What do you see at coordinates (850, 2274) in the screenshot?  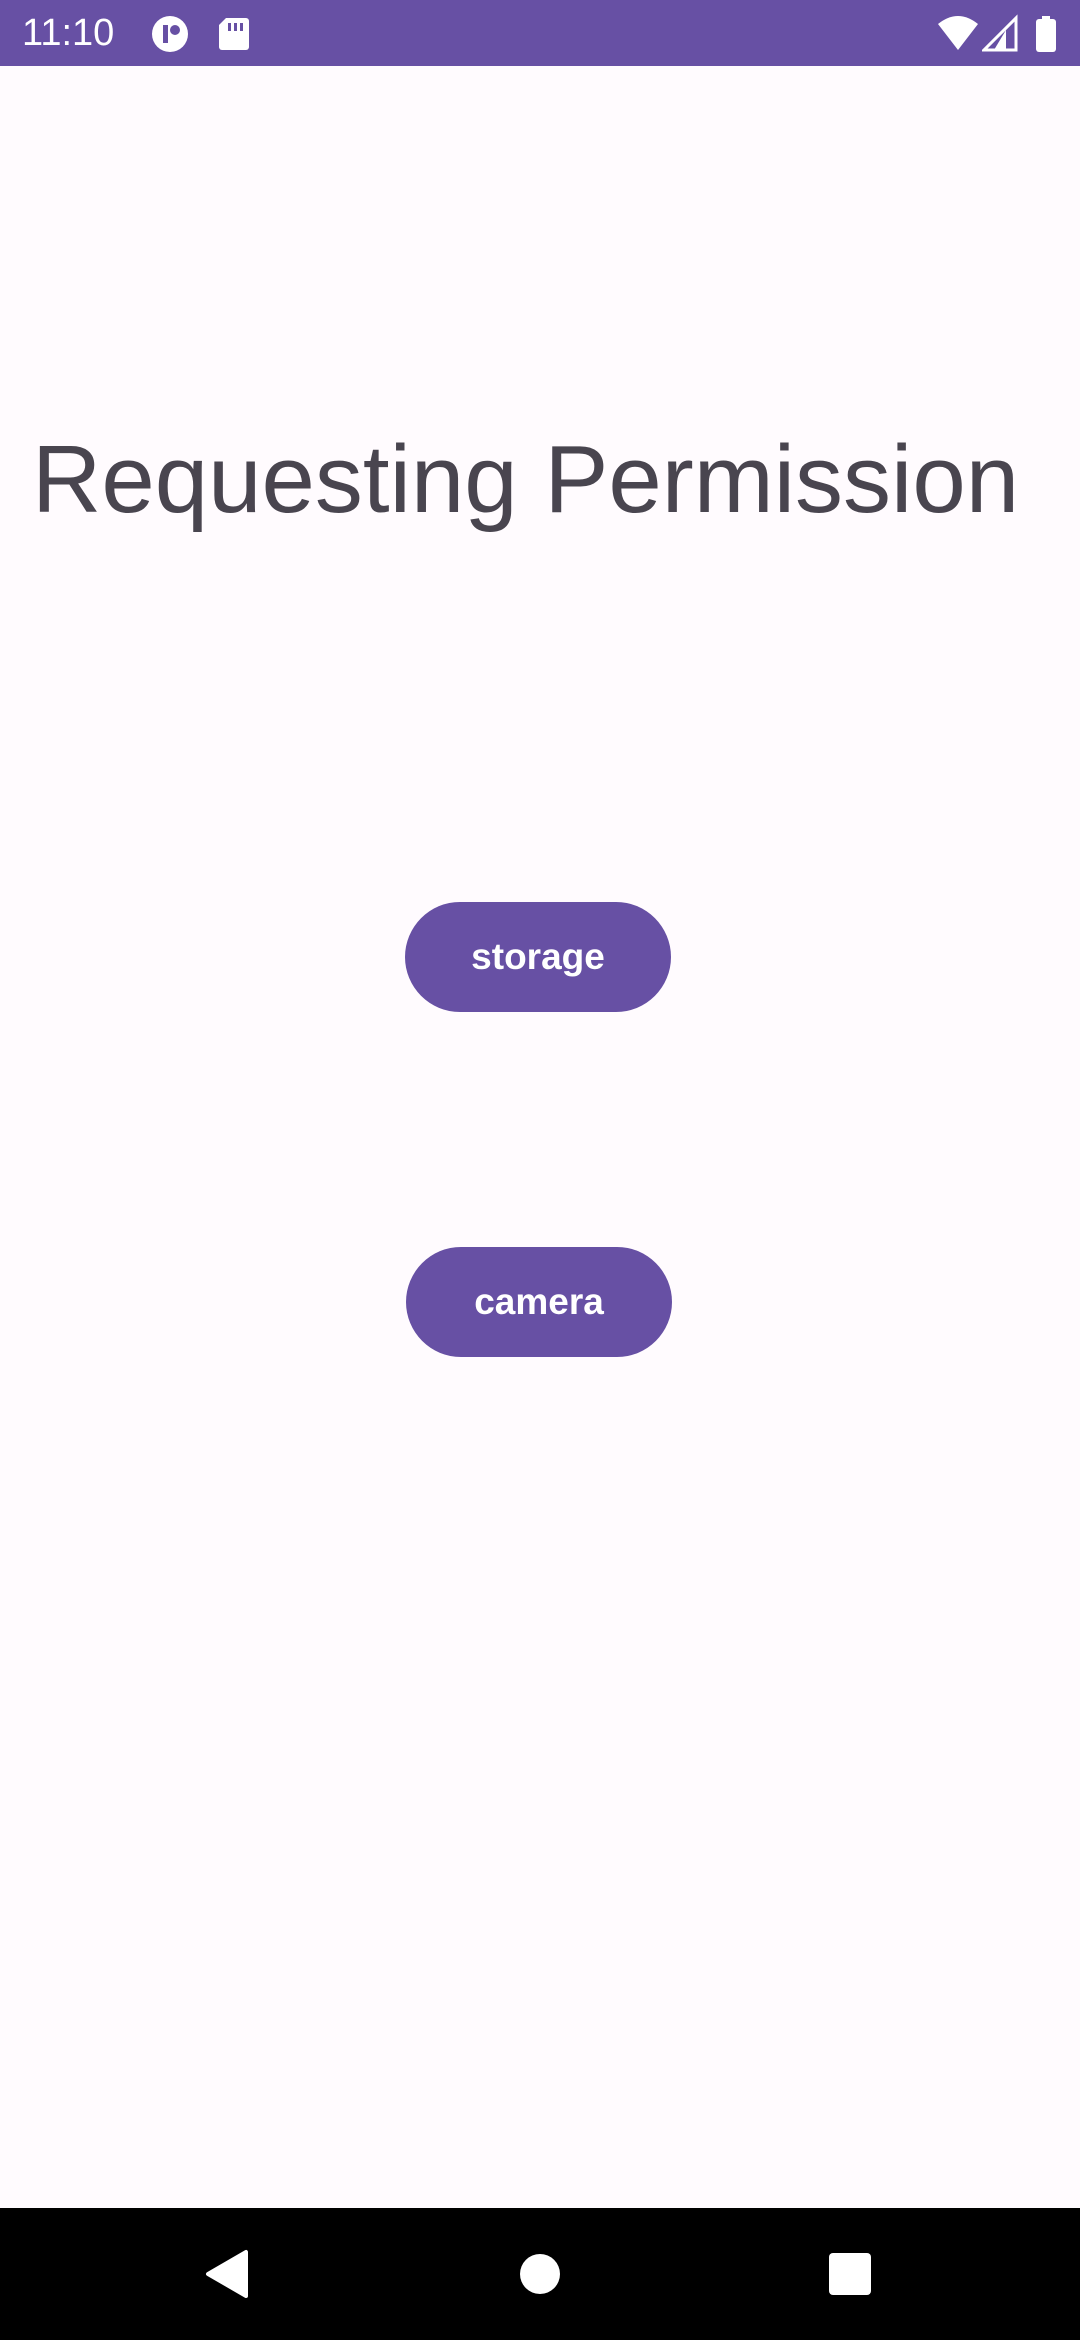 I see `recents-icon` at bounding box center [850, 2274].